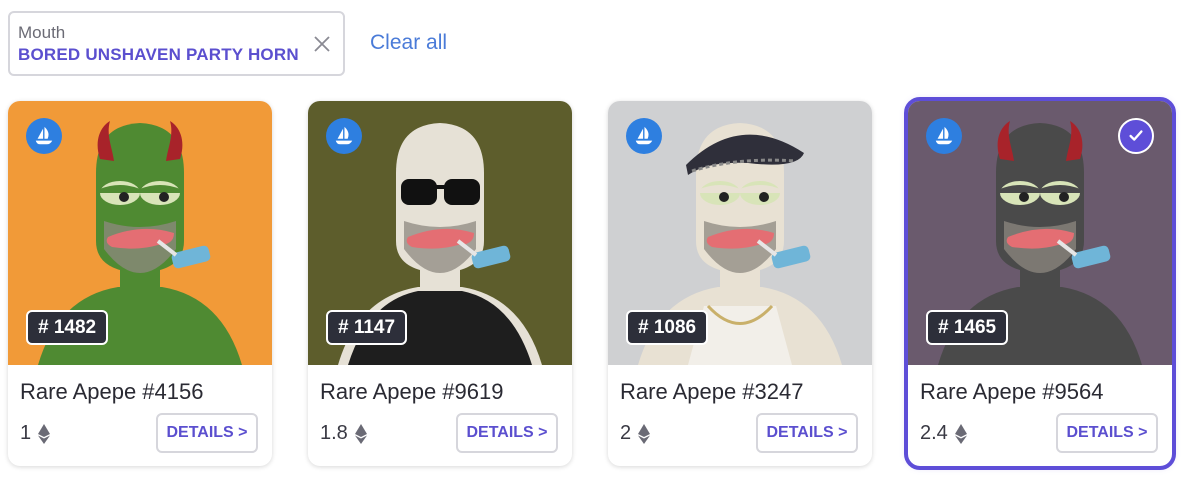 This screenshot has width=1200, height=489. What do you see at coordinates (67, 327) in the screenshot?
I see `rank-badge: # 1482` at bounding box center [67, 327].